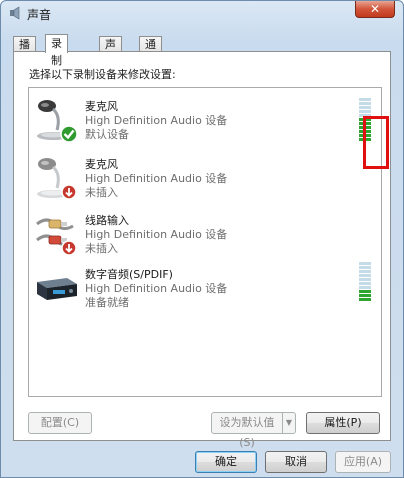  I want to click on level-meter, so click(365, 282).